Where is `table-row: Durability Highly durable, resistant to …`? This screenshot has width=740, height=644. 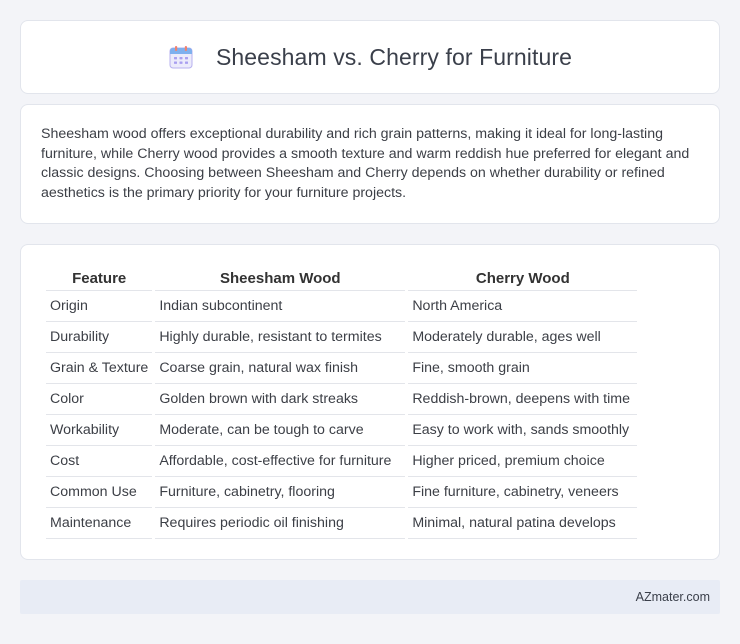
table-row: Durability Highly durable, resistant to … is located at coordinates (342, 337).